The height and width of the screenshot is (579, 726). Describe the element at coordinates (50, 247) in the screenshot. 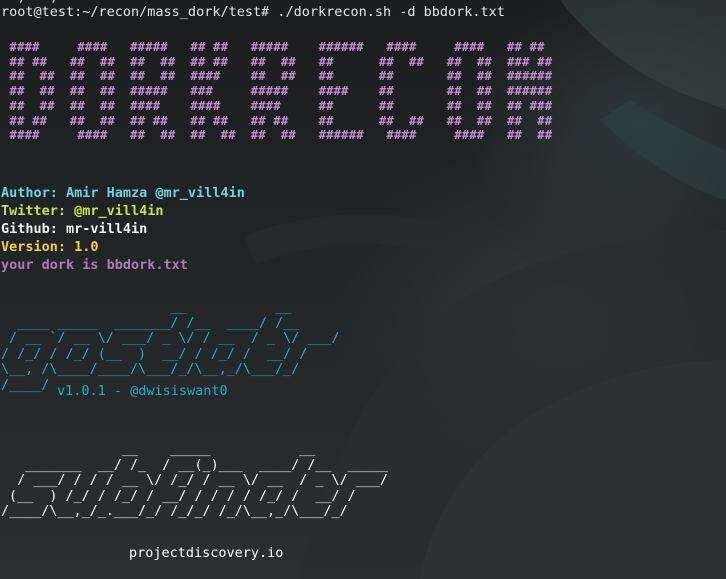

I see `version-line: Version: 1.0` at that location.